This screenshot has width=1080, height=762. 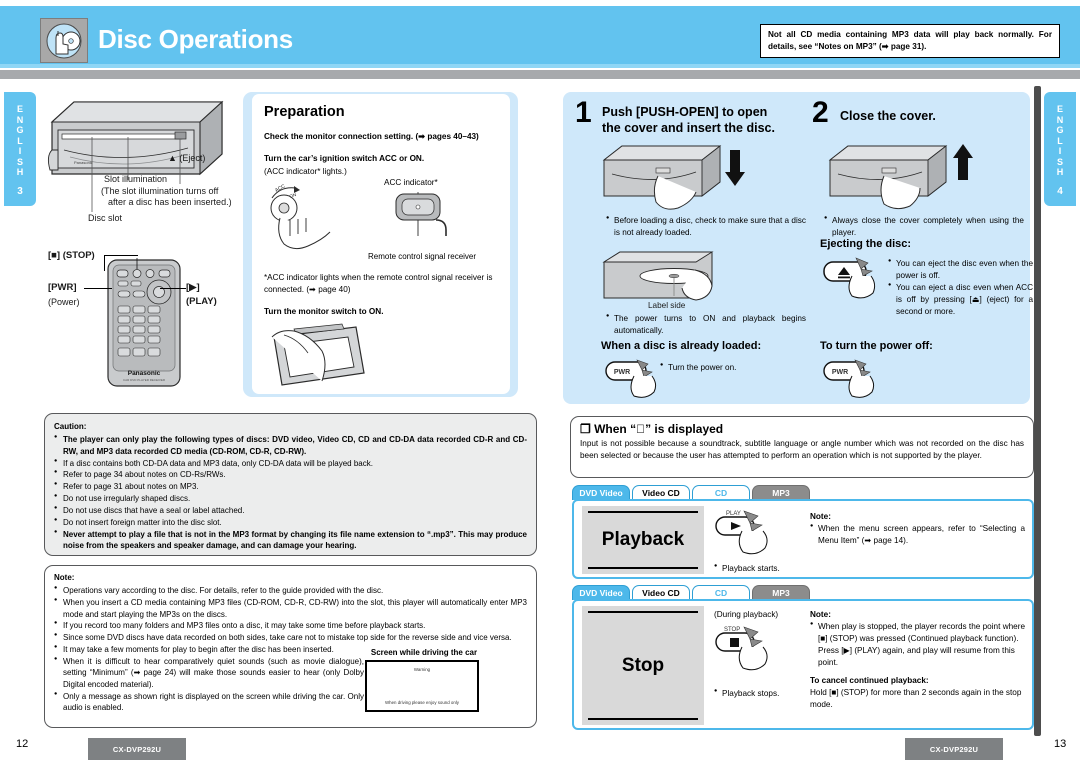 What do you see at coordinates (540, 66) in the screenshot?
I see `header-stripe` at bounding box center [540, 66].